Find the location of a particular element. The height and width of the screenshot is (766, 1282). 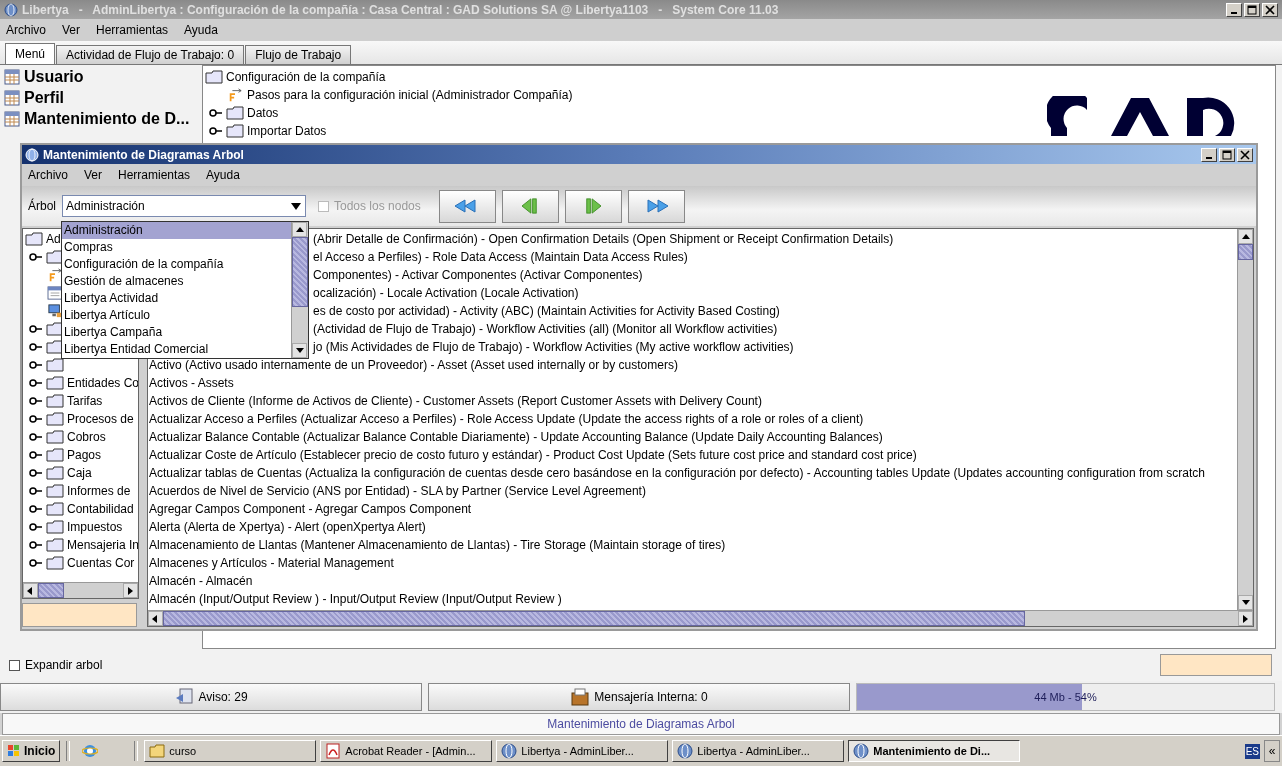

list-item: ocalización) - Locale Activation (Locale Activation) is located at coordinates (446, 293).